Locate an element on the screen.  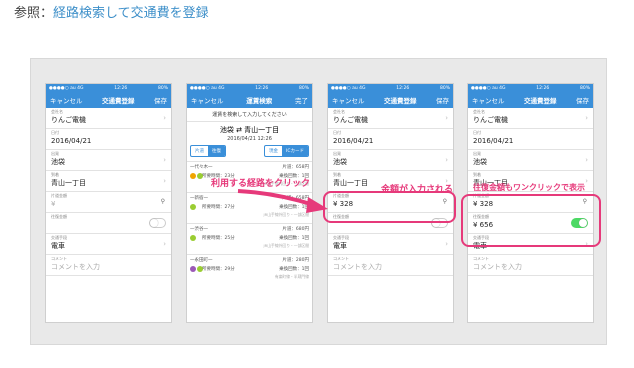
reference-line: 参照：経路検索して交通費を登録 is located at coordinates (111, 11).